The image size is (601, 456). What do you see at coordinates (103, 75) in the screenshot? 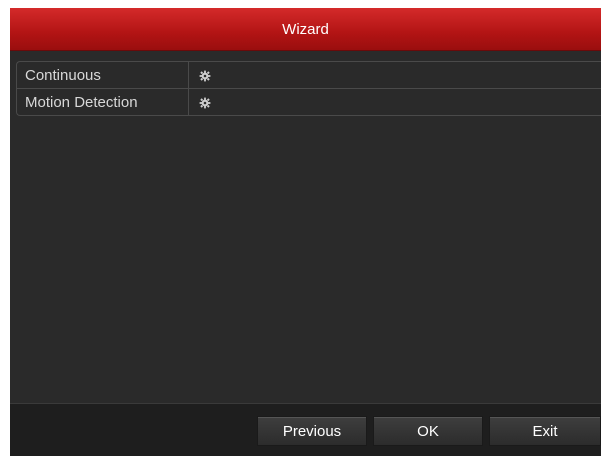
I see `row-label-continuous: Continuous` at bounding box center [103, 75].